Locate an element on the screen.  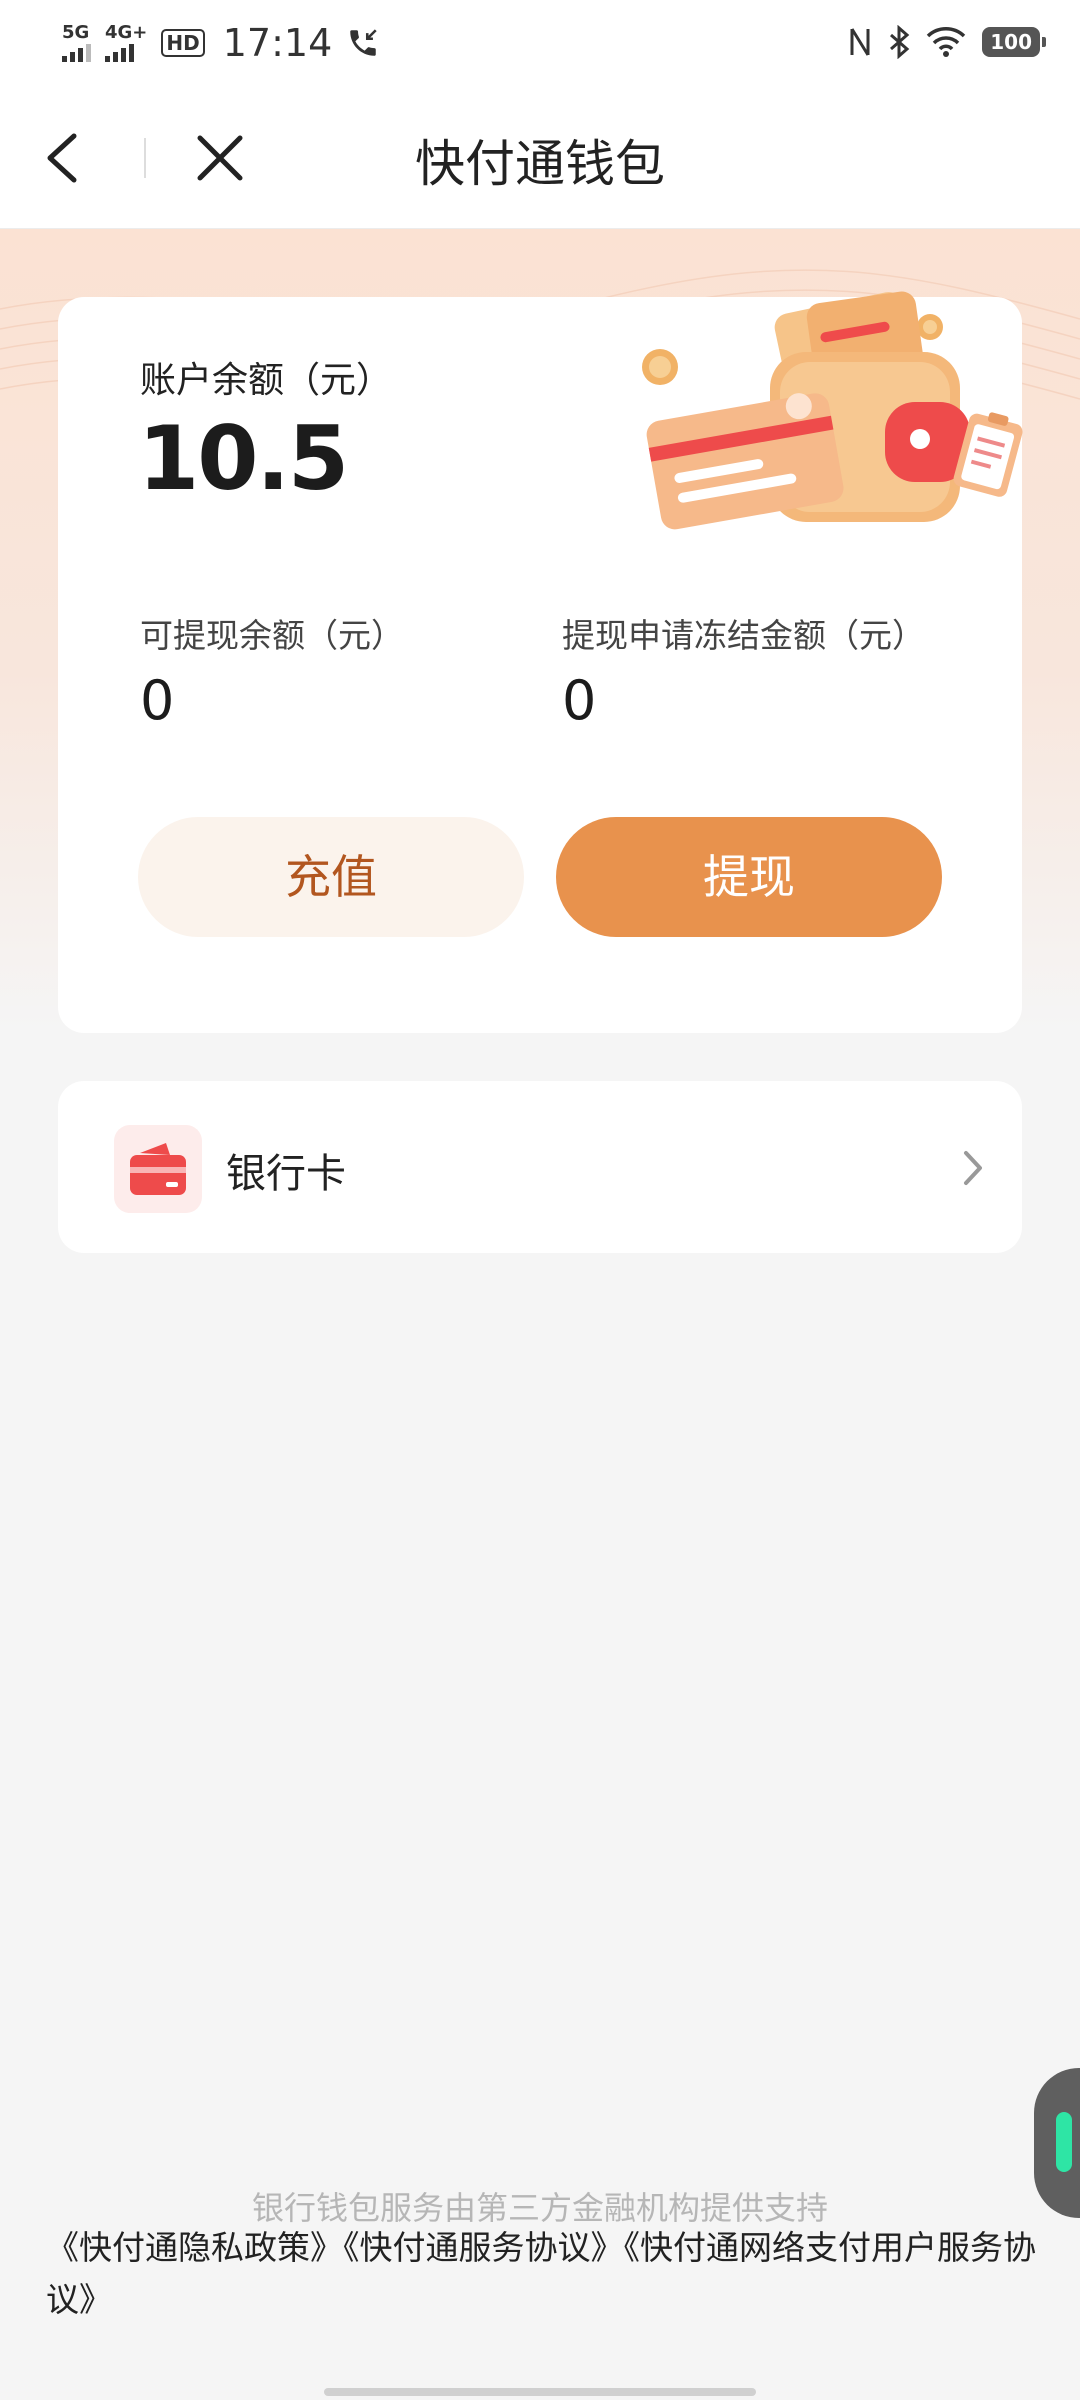
withdraw-button: 提现 is located at coordinates (749, 877).